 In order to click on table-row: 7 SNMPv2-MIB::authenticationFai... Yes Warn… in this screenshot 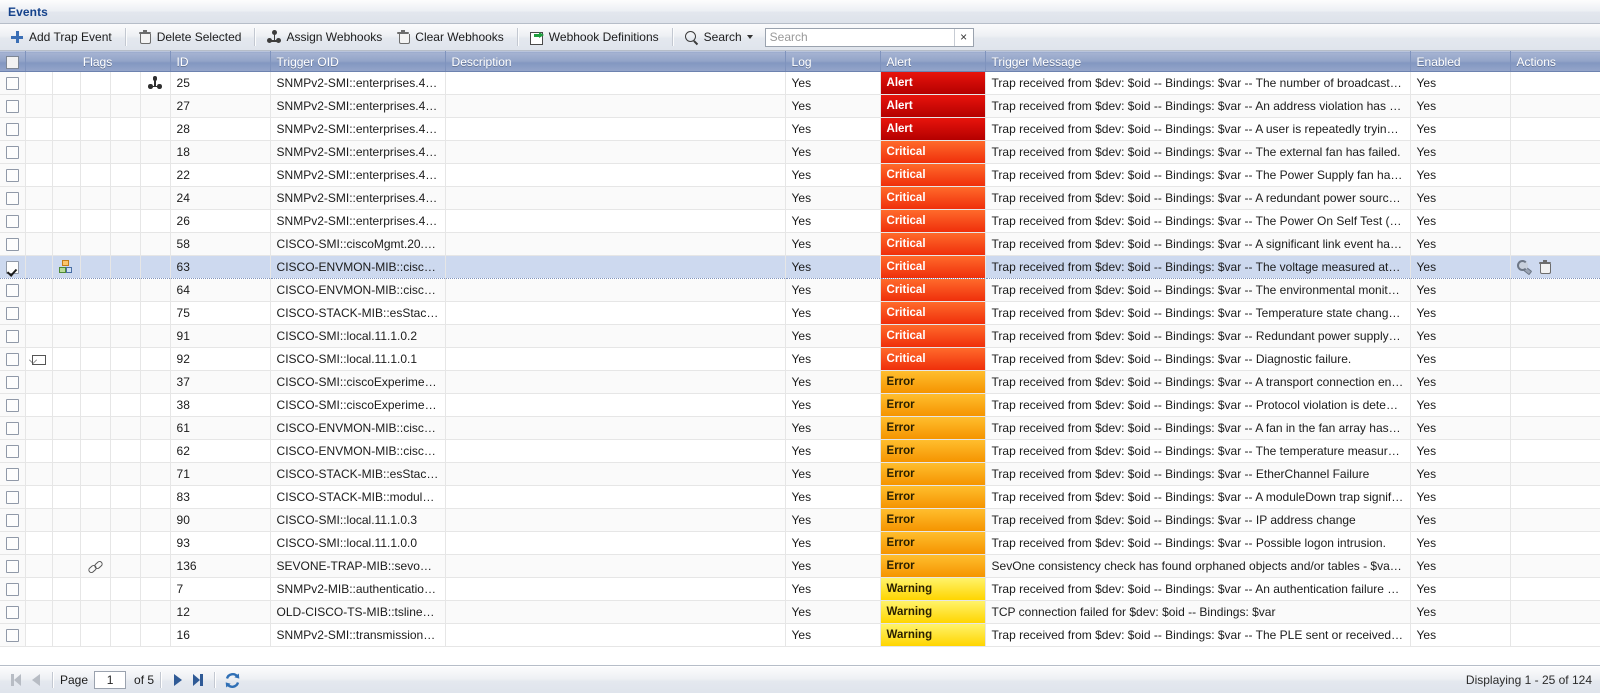, I will do `click(800, 589)`.